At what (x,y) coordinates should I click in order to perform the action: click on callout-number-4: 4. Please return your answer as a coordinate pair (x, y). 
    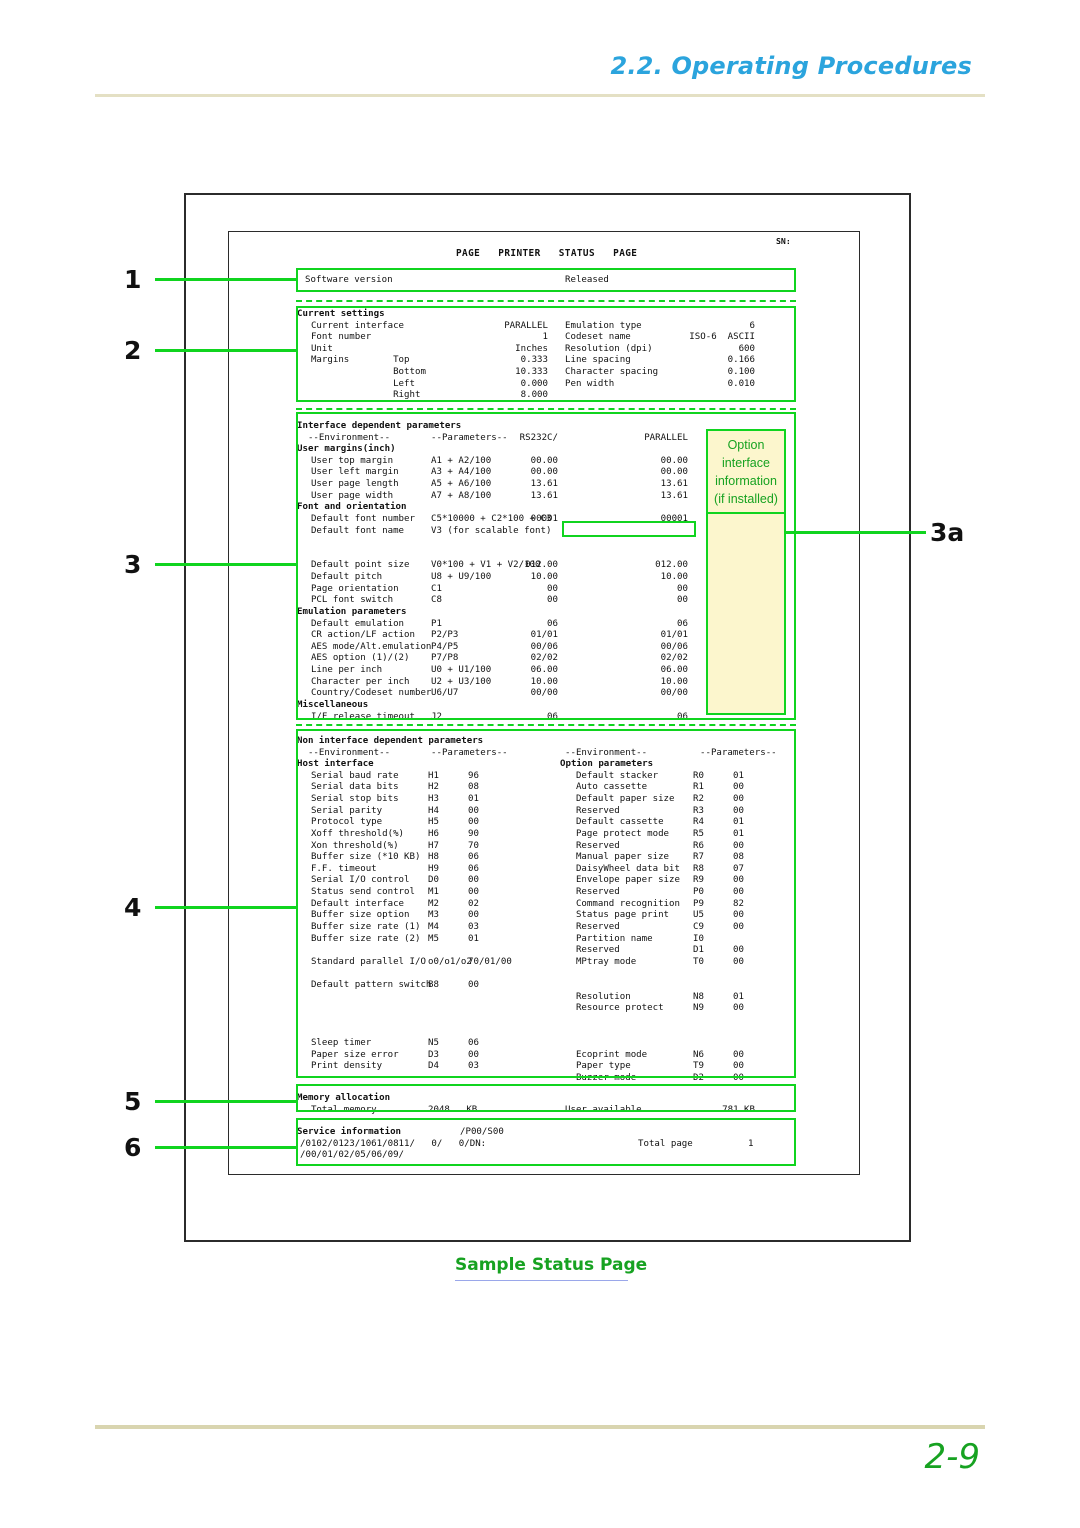
    Looking at the image, I should click on (133, 907).